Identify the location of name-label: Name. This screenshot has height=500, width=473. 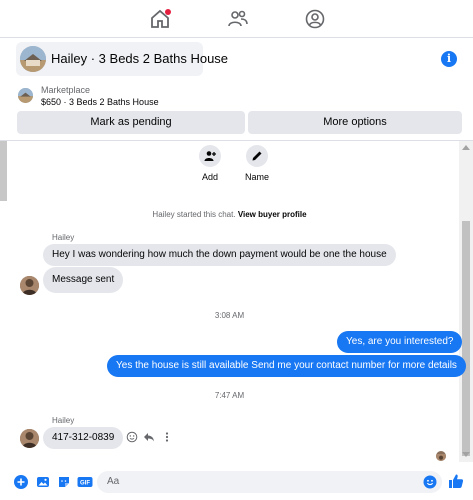
(256, 177).